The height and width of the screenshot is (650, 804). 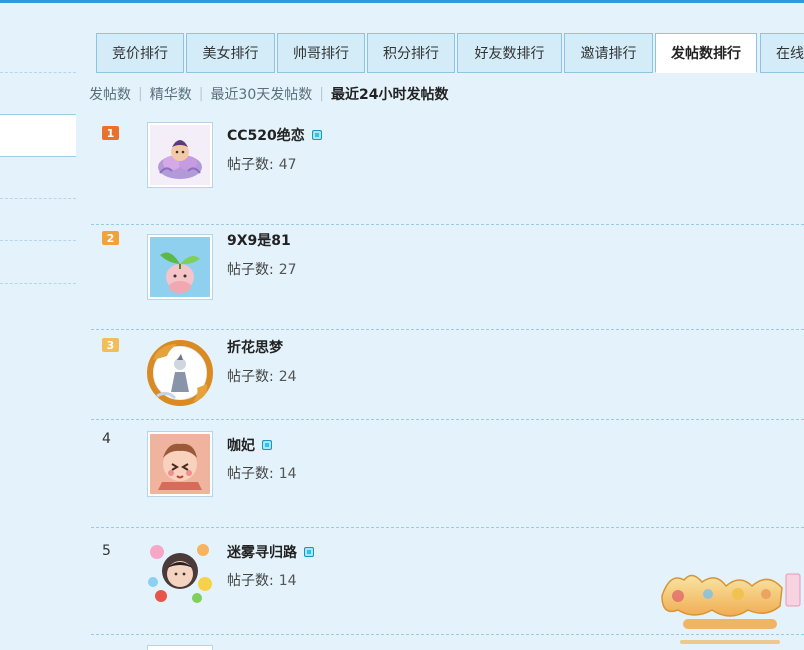 I want to click on username: 9X9是81, so click(x=259, y=241).